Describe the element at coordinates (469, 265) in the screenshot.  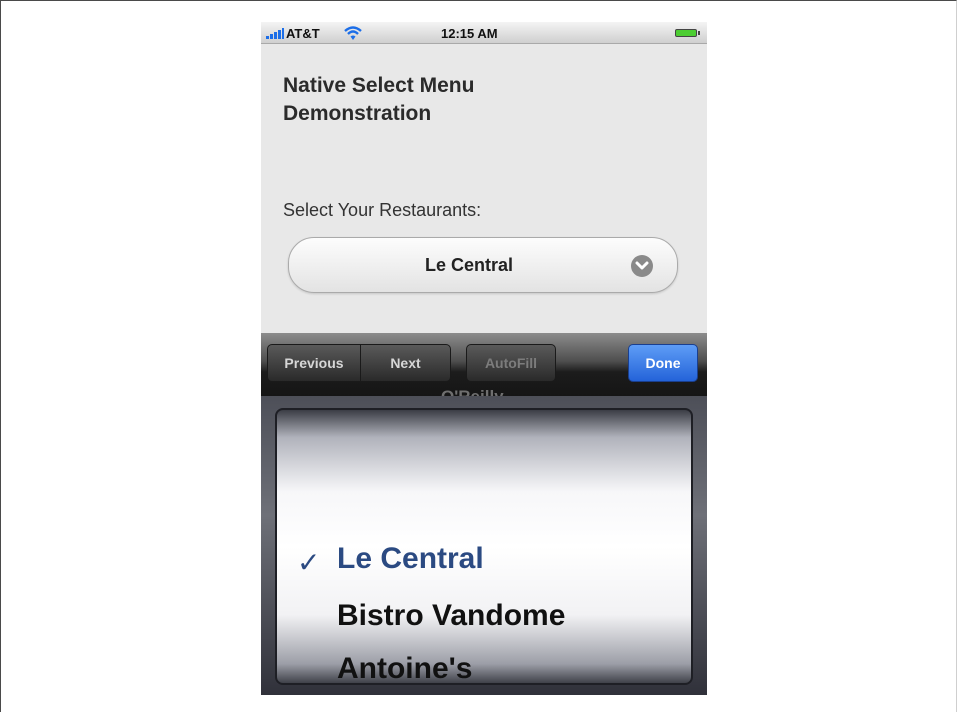
I see `select-value: Le Central` at that location.